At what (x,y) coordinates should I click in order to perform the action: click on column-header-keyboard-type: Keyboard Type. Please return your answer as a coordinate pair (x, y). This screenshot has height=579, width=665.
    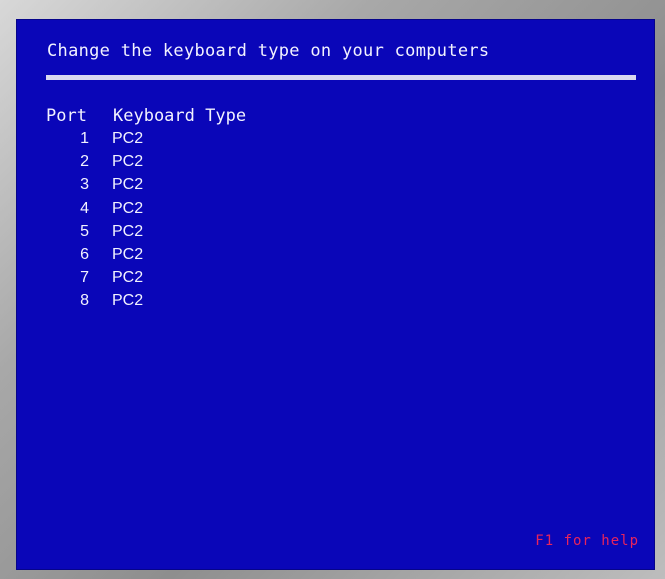
    Looking at the image, I should click on (180, 116).